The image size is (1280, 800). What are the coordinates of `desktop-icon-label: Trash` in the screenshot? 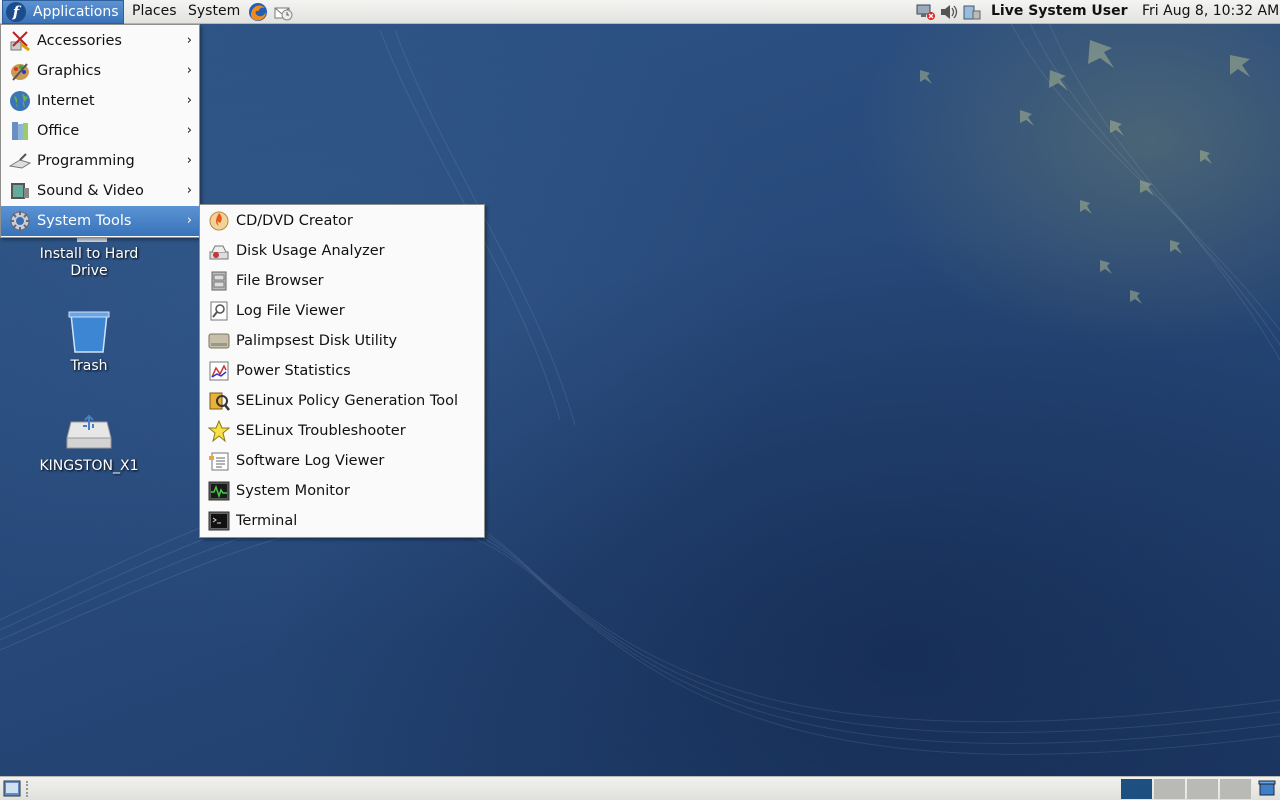 It's located at (89, 366).